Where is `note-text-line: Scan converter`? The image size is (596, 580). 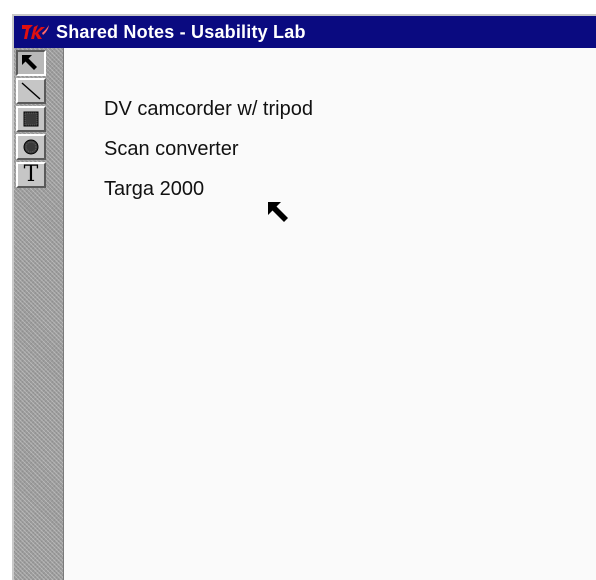 note-text-line: Scan converter is located at coordinates (171, 149).